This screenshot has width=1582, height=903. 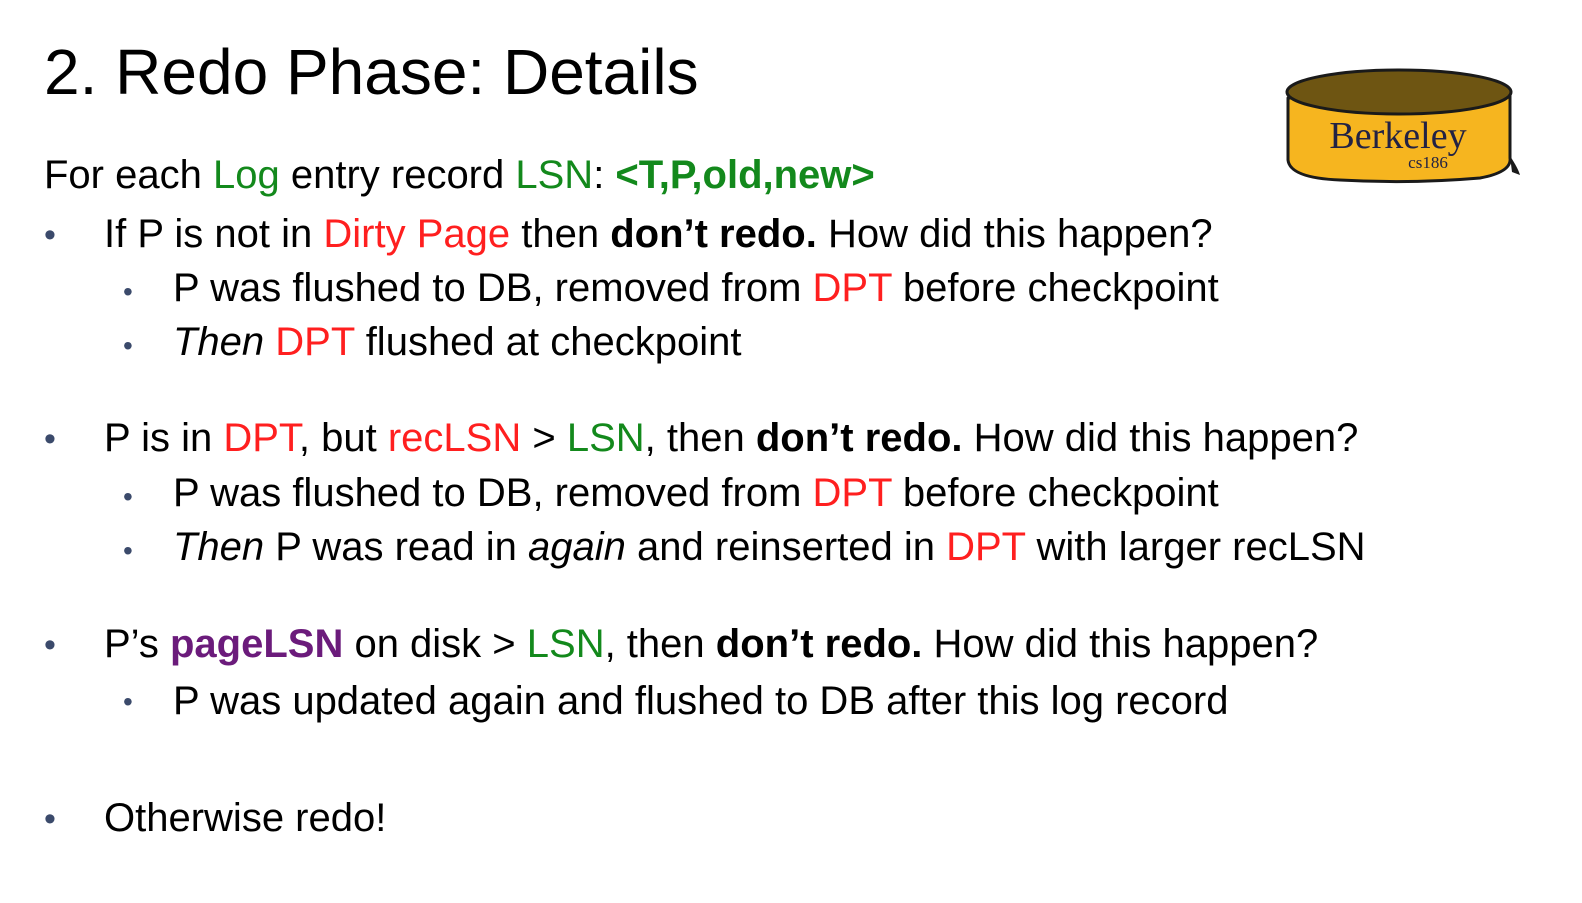 What do you see at coordinates (137, 644) in the screenshot?
I see `bullet-text: P’s` at bounding box center [137, 644].